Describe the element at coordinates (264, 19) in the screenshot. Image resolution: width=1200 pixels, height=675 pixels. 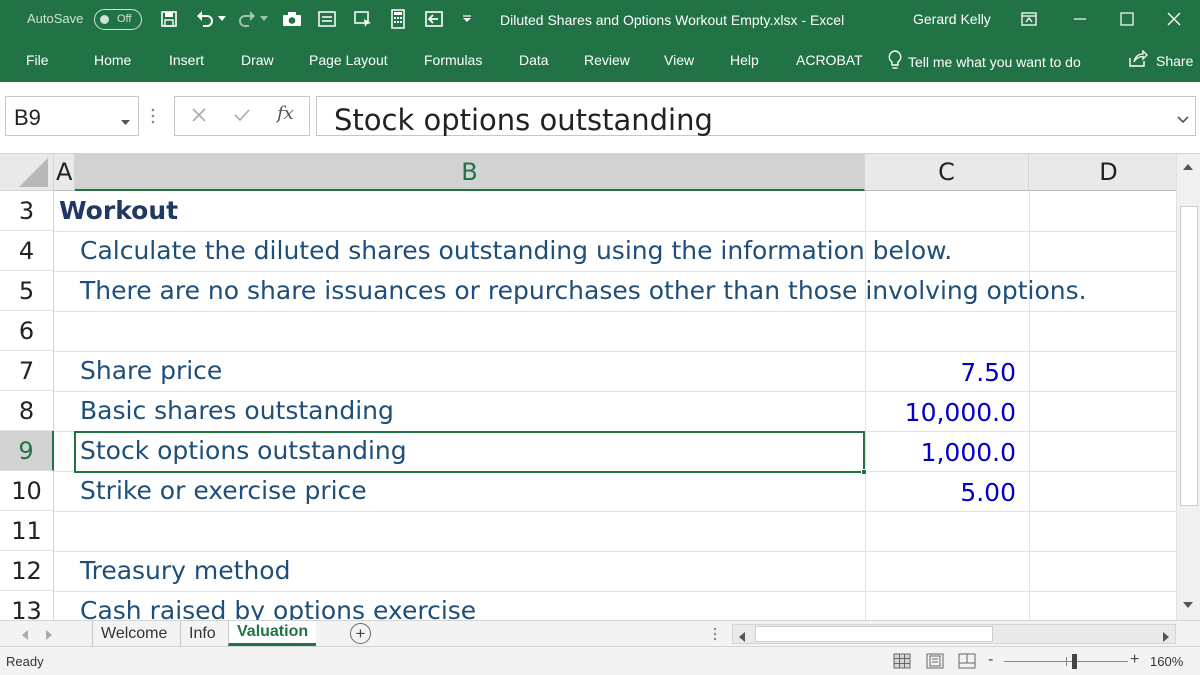
I see `redo-dropdown-icon` at that location.